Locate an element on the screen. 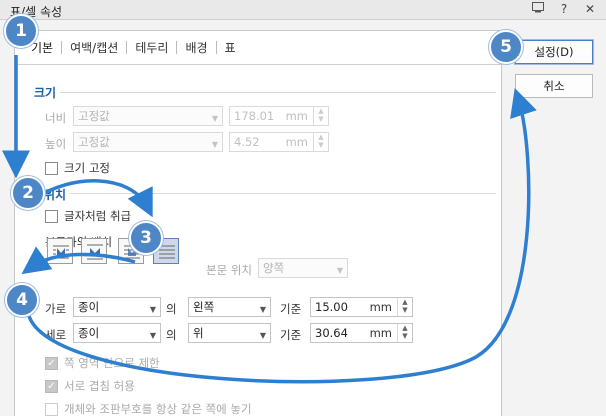 This screenshot has width=606, height=416. title-bar-icons: ? ✕ is located at coordinates (564, 9).